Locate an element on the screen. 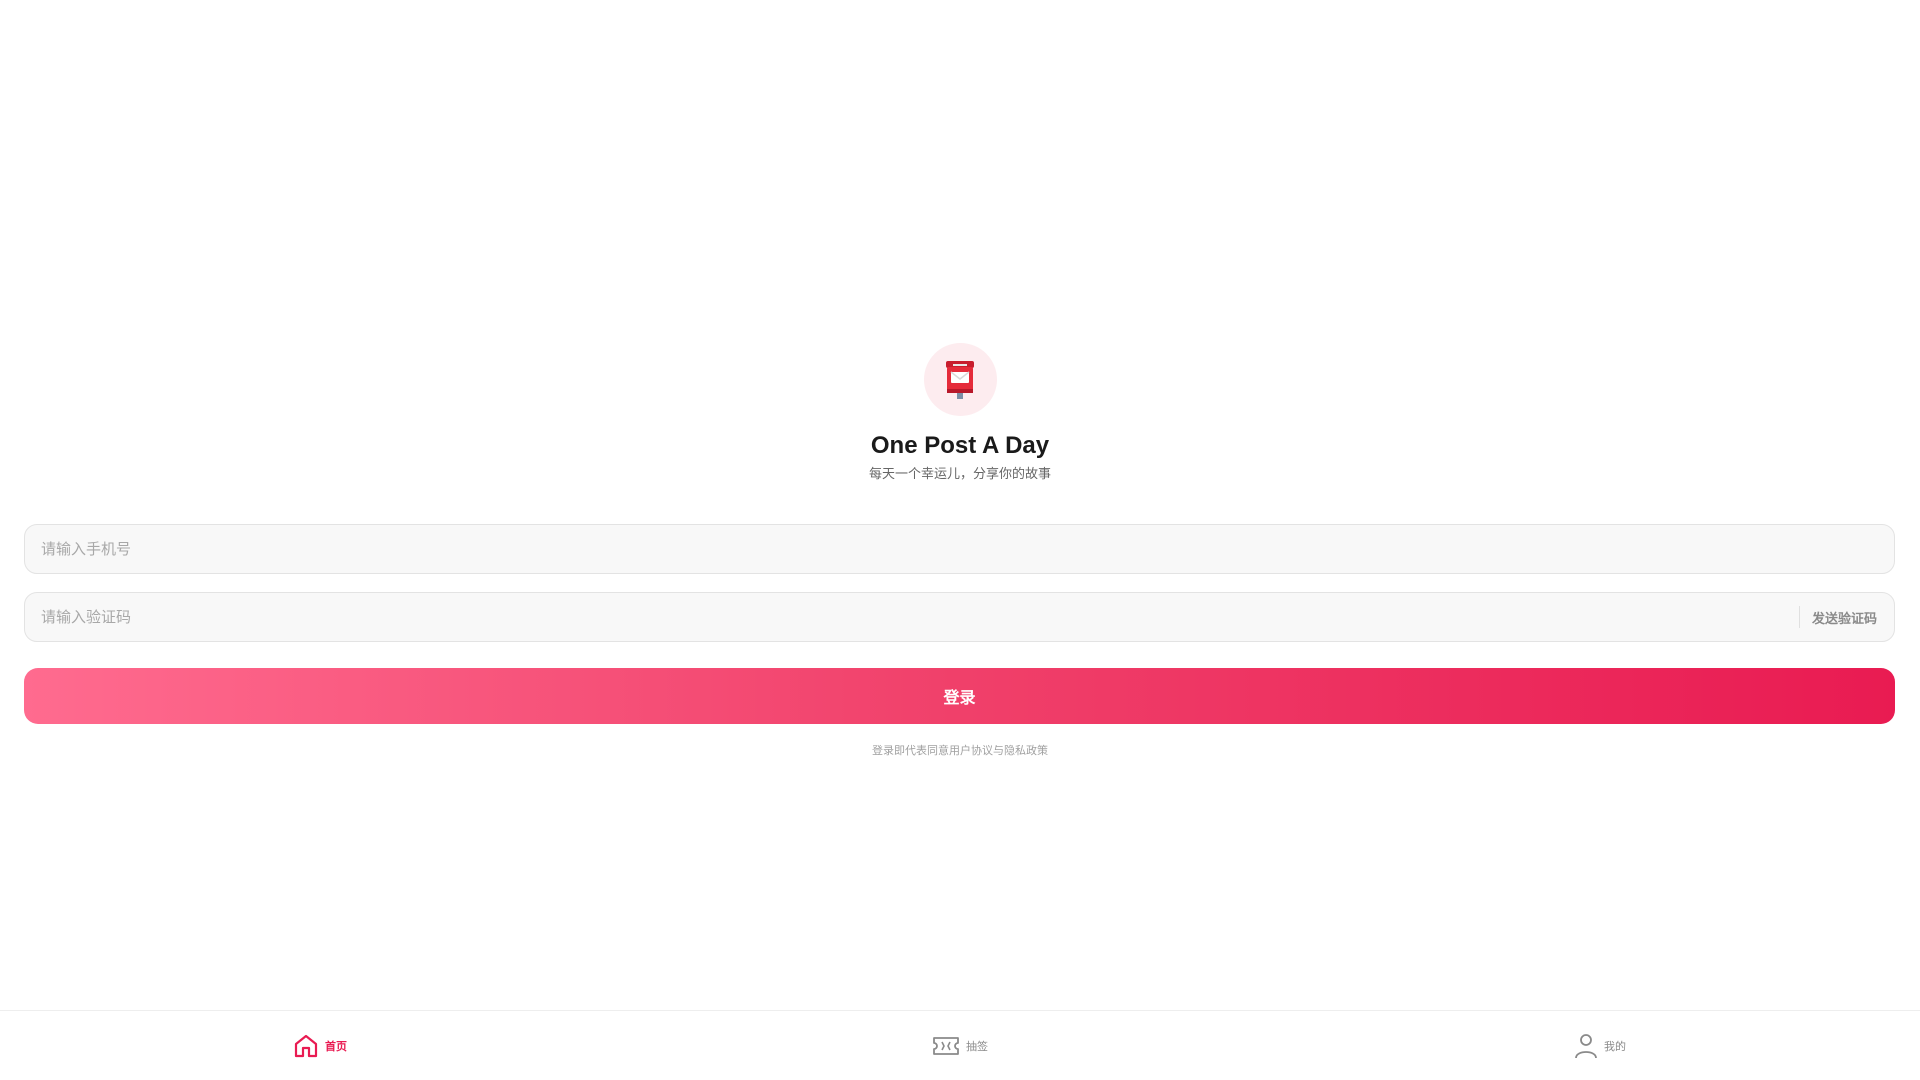  nav-label-draw: 抽签 is located at coordinates (977, 1046).